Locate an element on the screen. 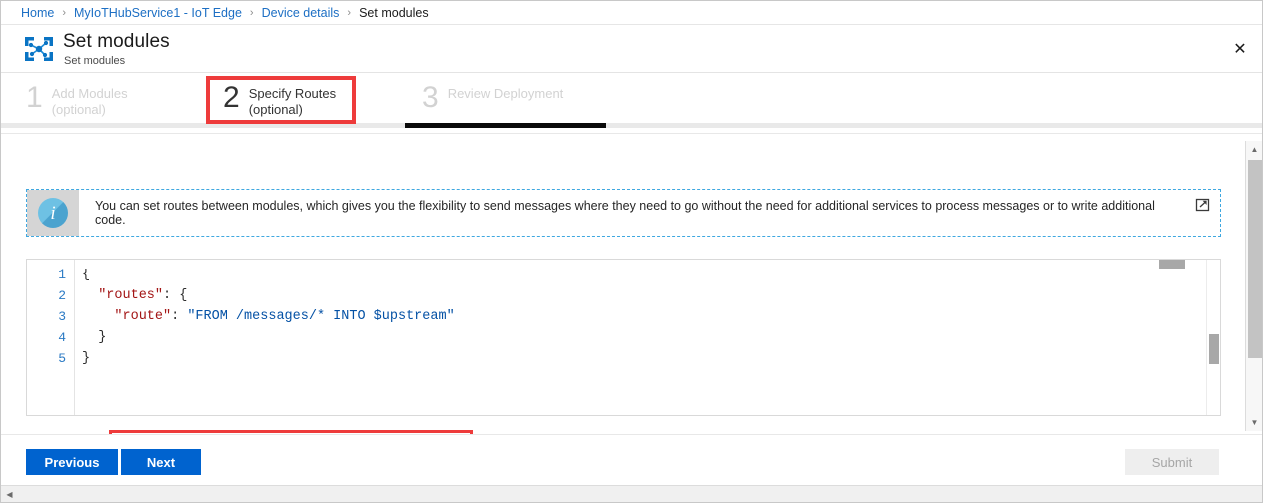  editor-code-line: "routes": { is located at coordinates (644, 295).